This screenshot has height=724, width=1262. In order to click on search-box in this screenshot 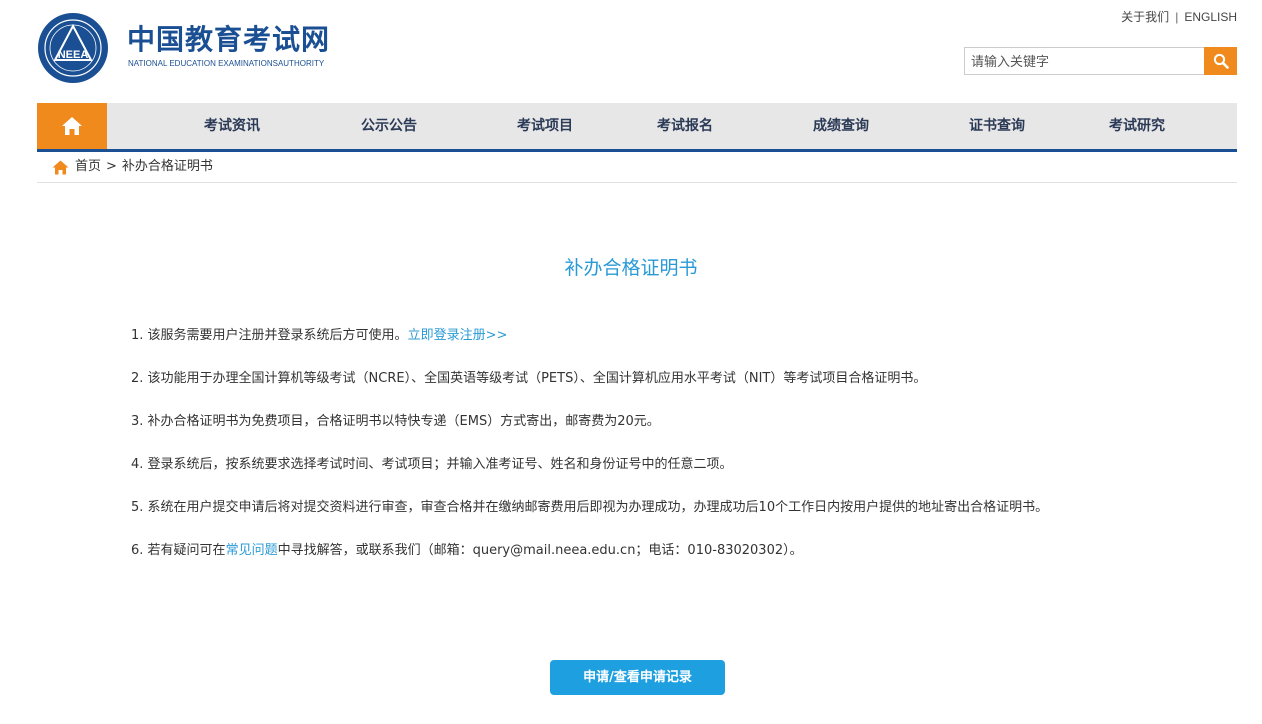, I will do `click(1100, 61)`.